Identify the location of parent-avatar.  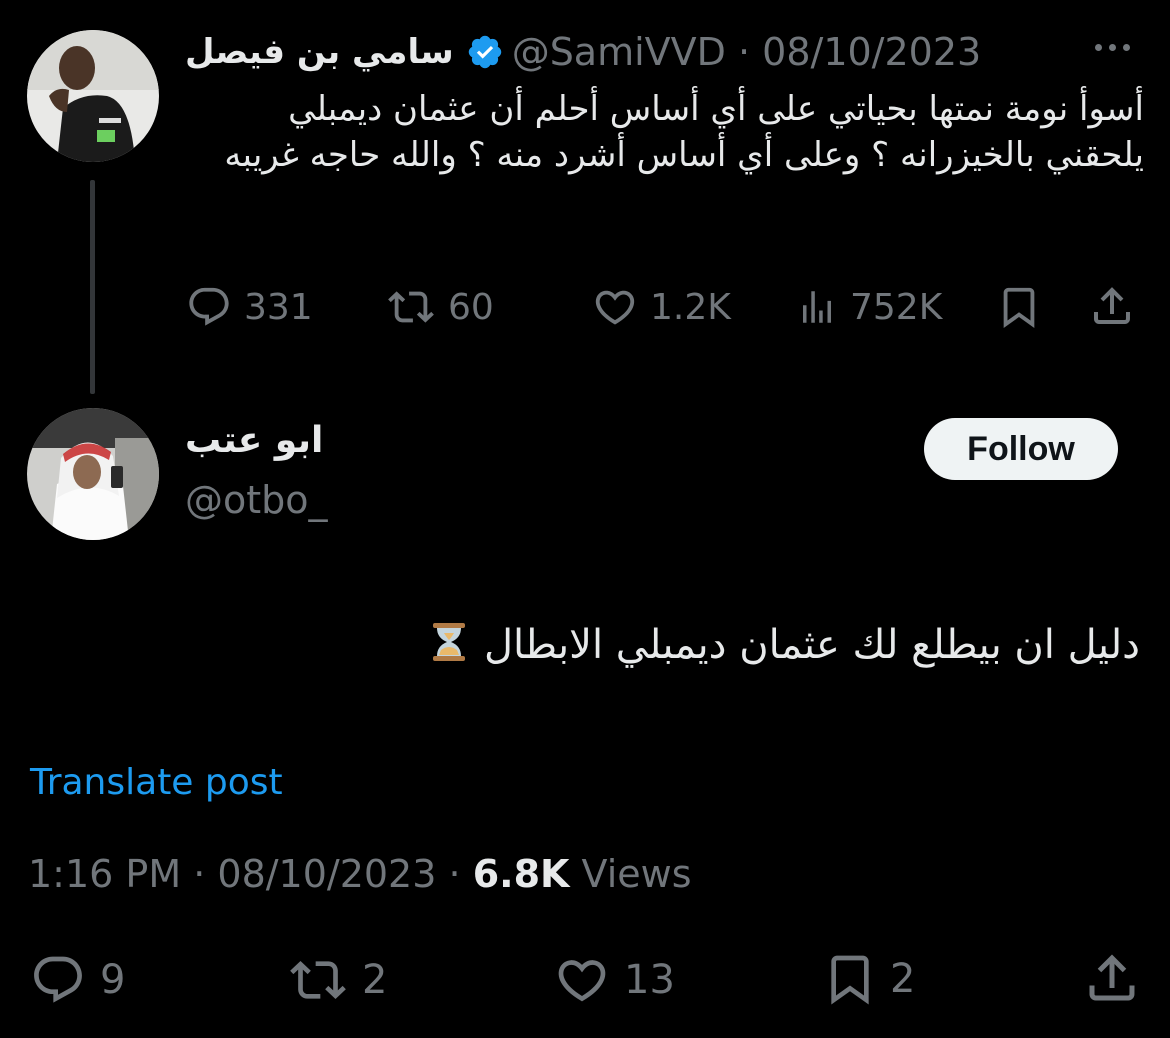
(93, 96).